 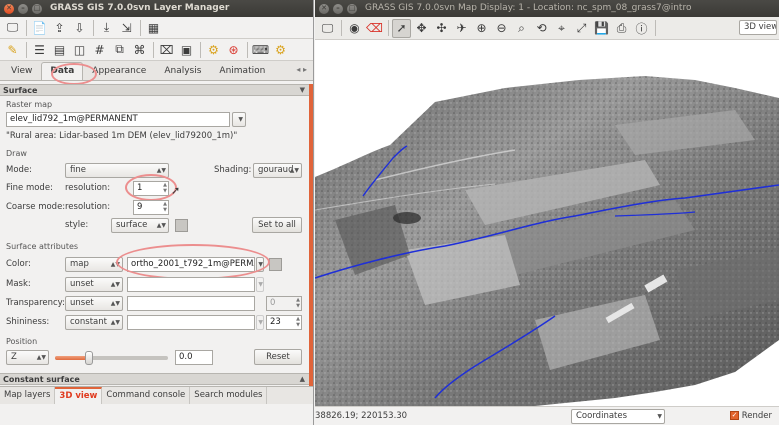 What do you see at coordinates (481, 28) in the screenshot?
I see `zoom-in-icon: ⊕` at bounding box center [481, 28].